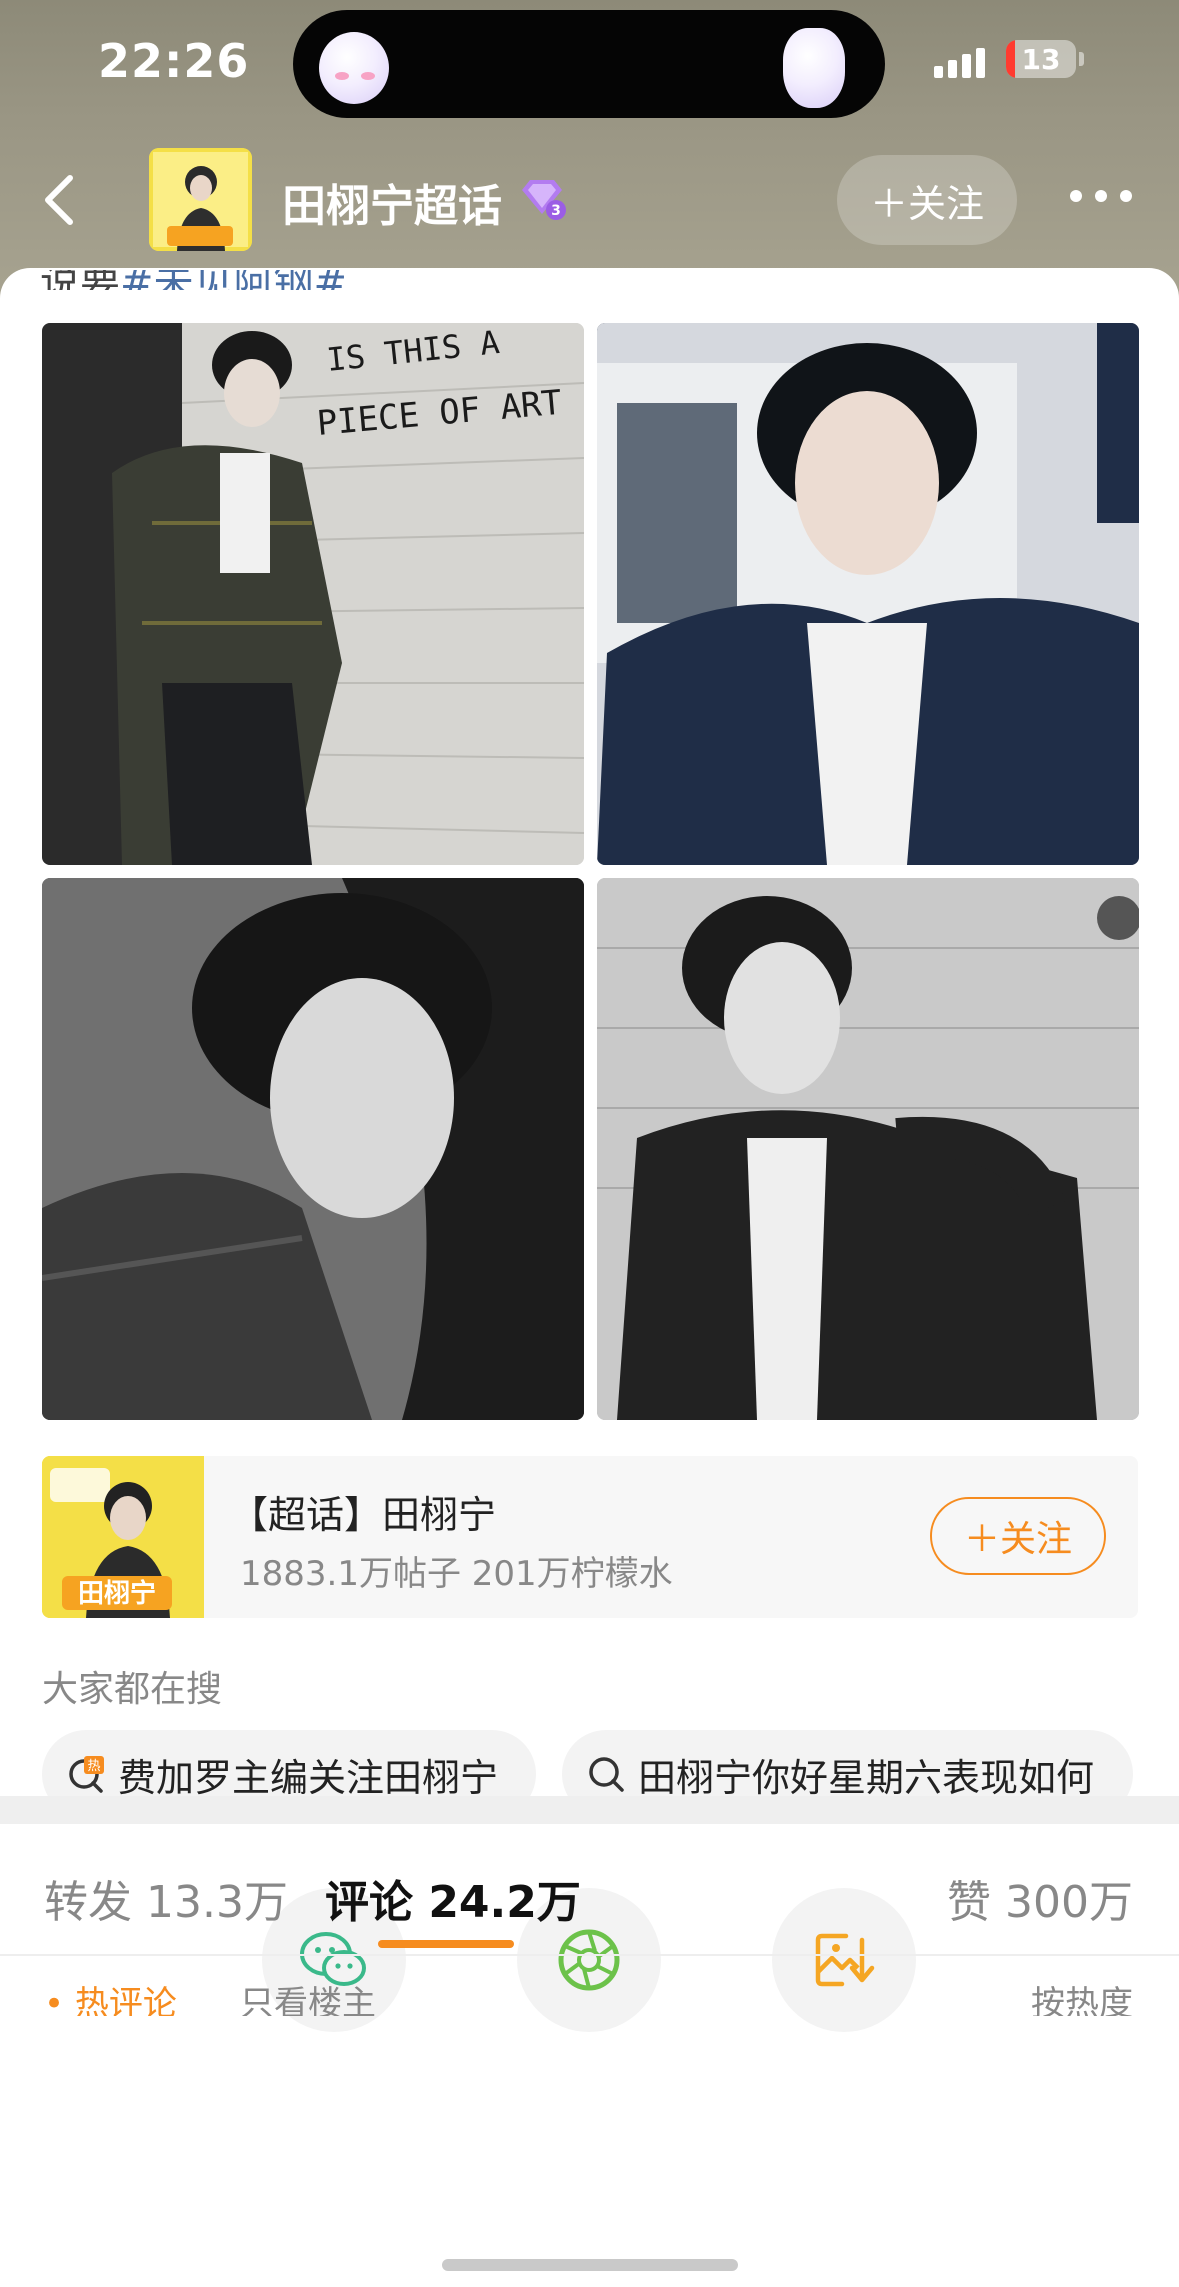 The width and height of the screenshot is (1179, 2287). What do you see at coordinates (200, 199) in the screenshot?
I see `topic-avatar` at bounding box center [200, 199].